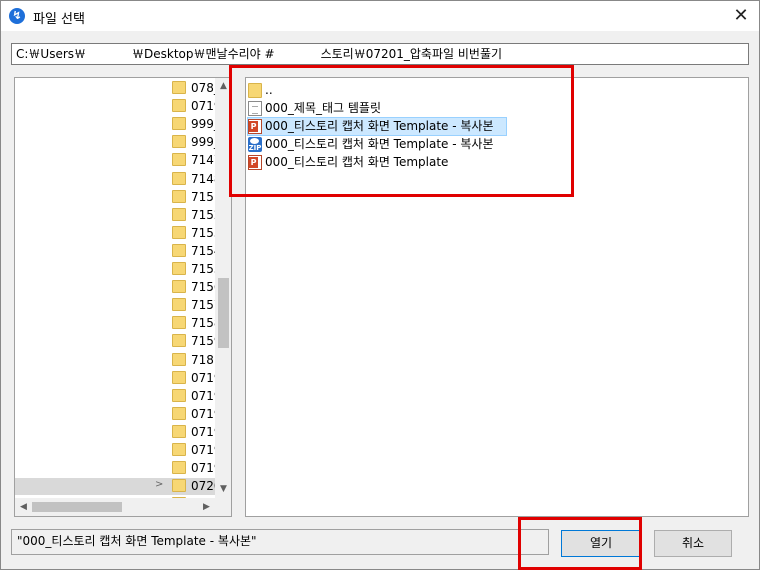  What do you see at coordinates (323, 108) in the screenshot?
I see `file-name-label: 000_제목_태그 템플릿` at bounding box center [323, 108].